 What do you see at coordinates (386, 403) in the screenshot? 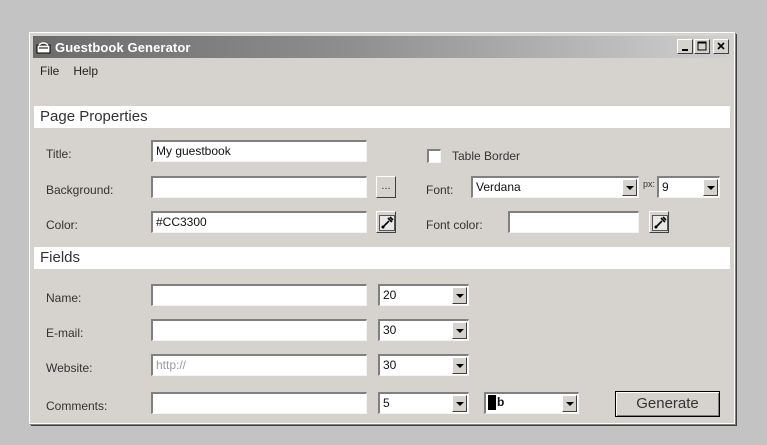
I see `comments-size-value: 5` at bounding box center [386, 403].